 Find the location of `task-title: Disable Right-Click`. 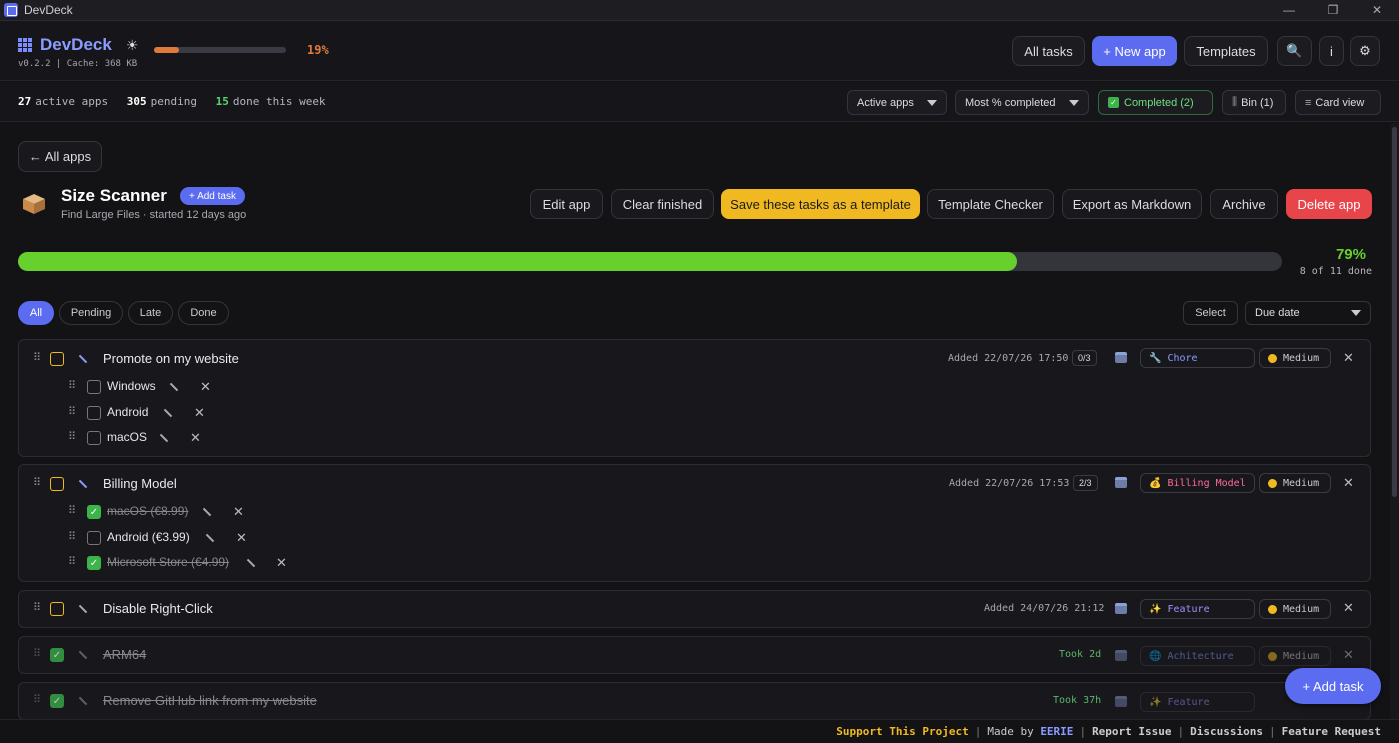

task-title: Disable Right-Click is located at coordinates (158, 608).